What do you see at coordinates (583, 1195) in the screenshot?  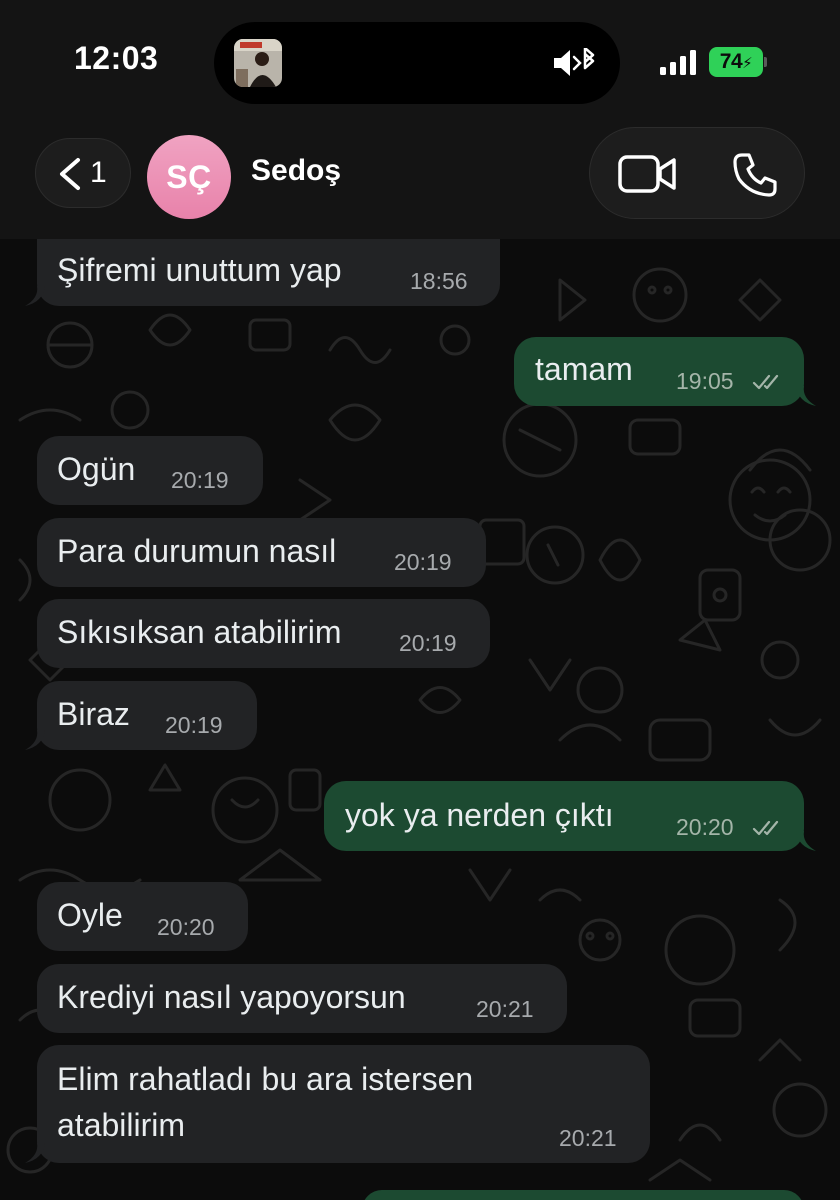 I see `message-outgoing-partial` at bounding box center [583, 1195].